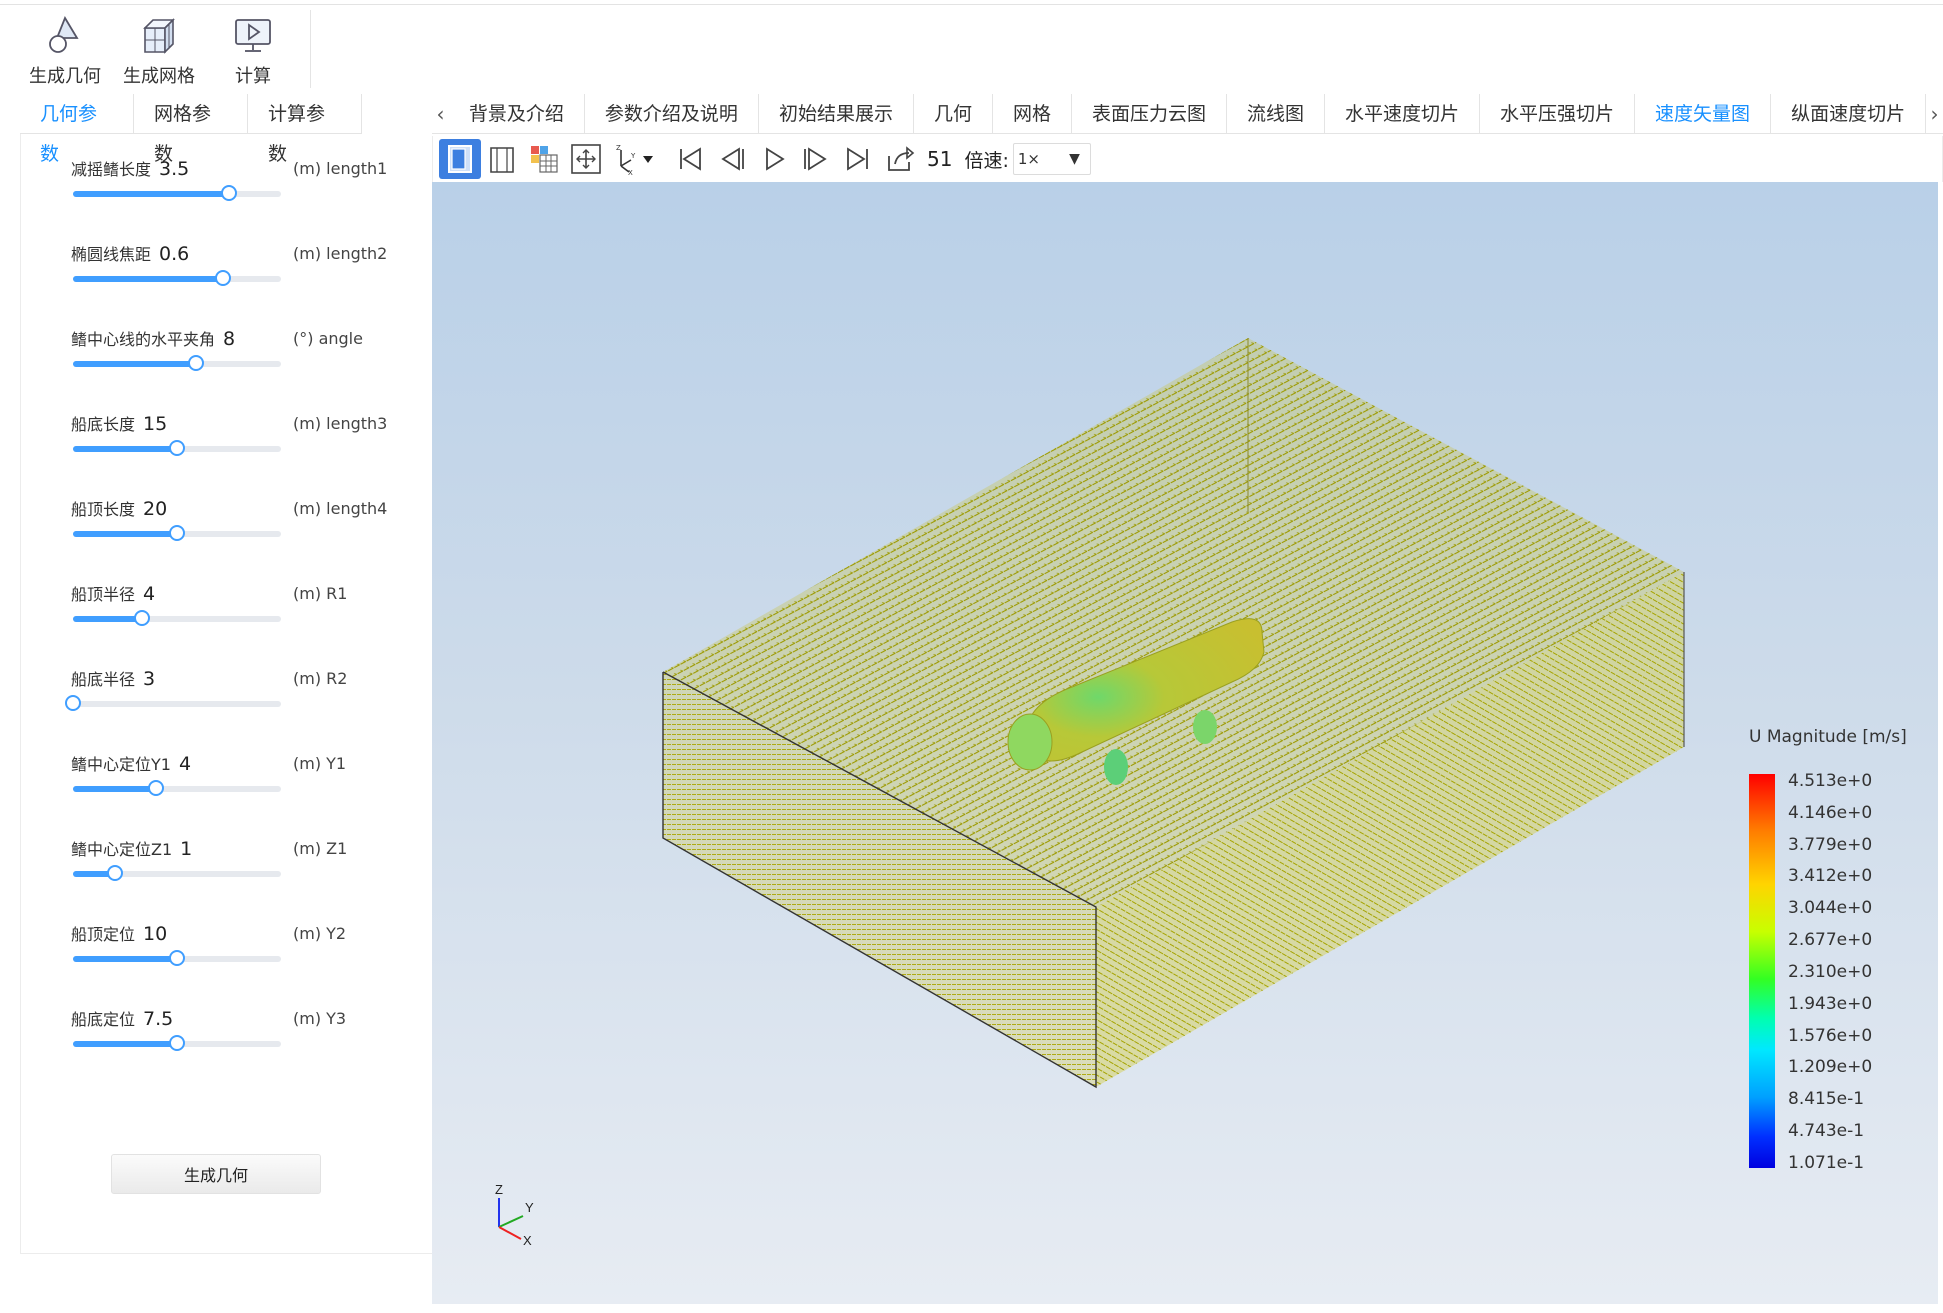 The image size is (1943, 1313). Describe the element at coordinates (77, 129) in the screenshot. I see `tab-geometry-params: 几何参数` at that location.